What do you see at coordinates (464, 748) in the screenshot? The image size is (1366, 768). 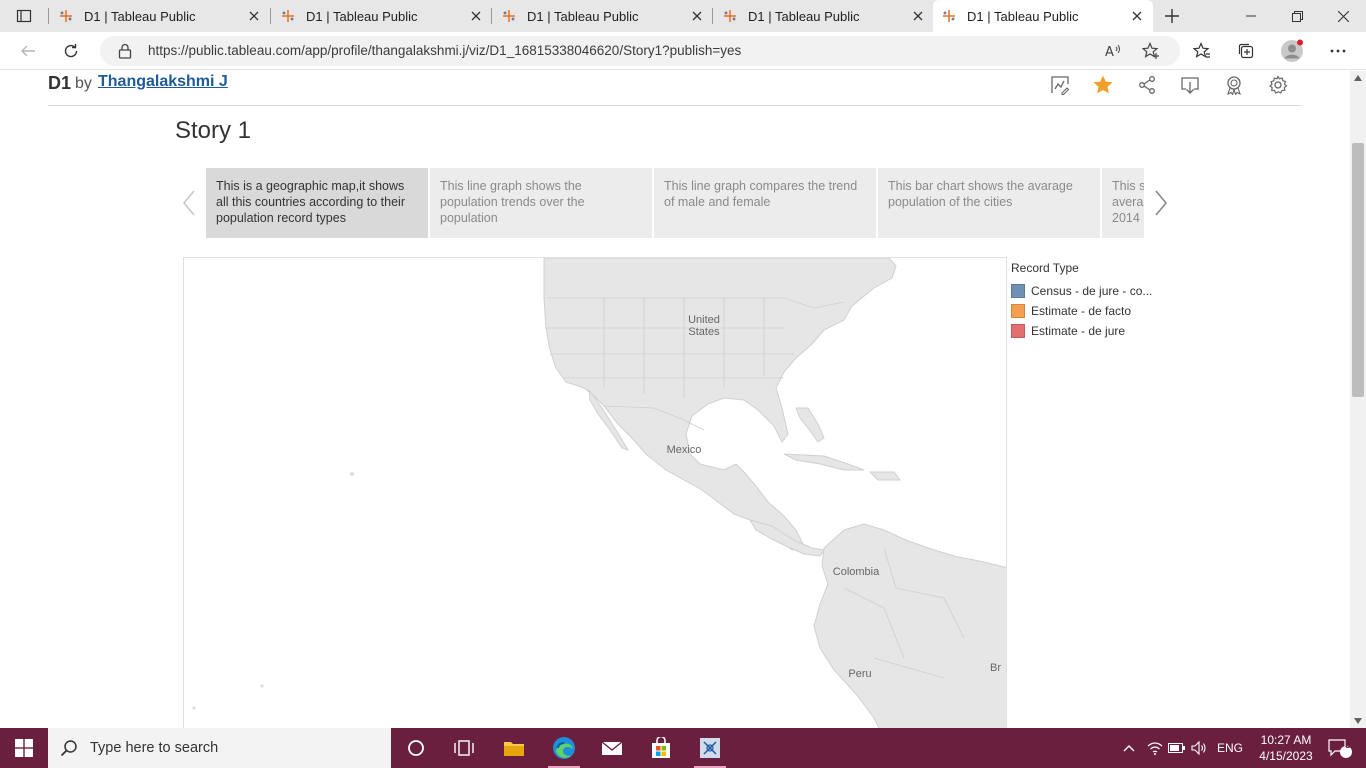 I see `task-view-button` at bounding box center [464, 748].